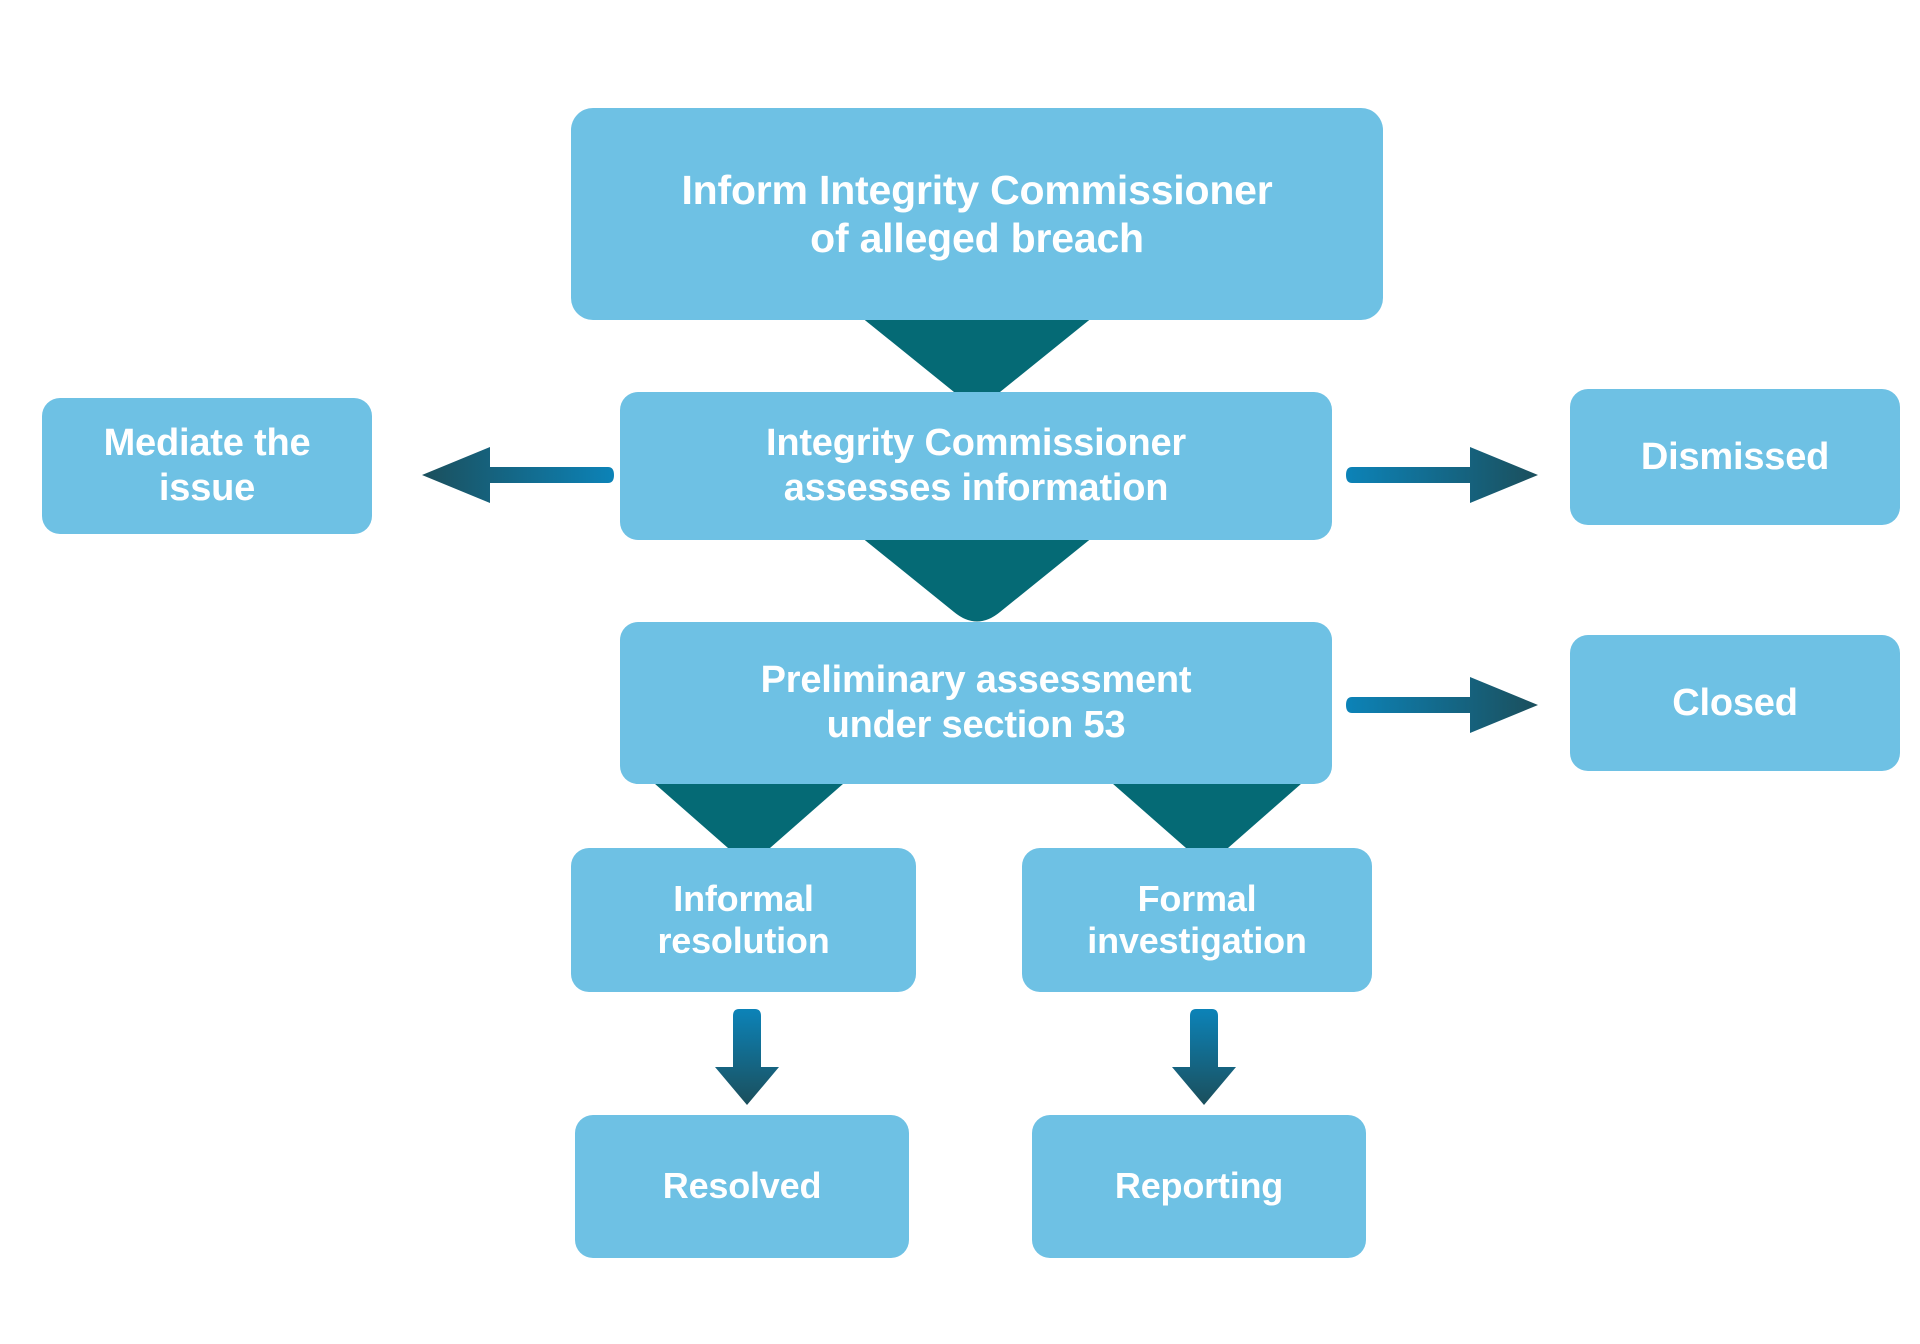  I want to click on node-mediate-the-issue: Mediate the issue, so click(207, 466).